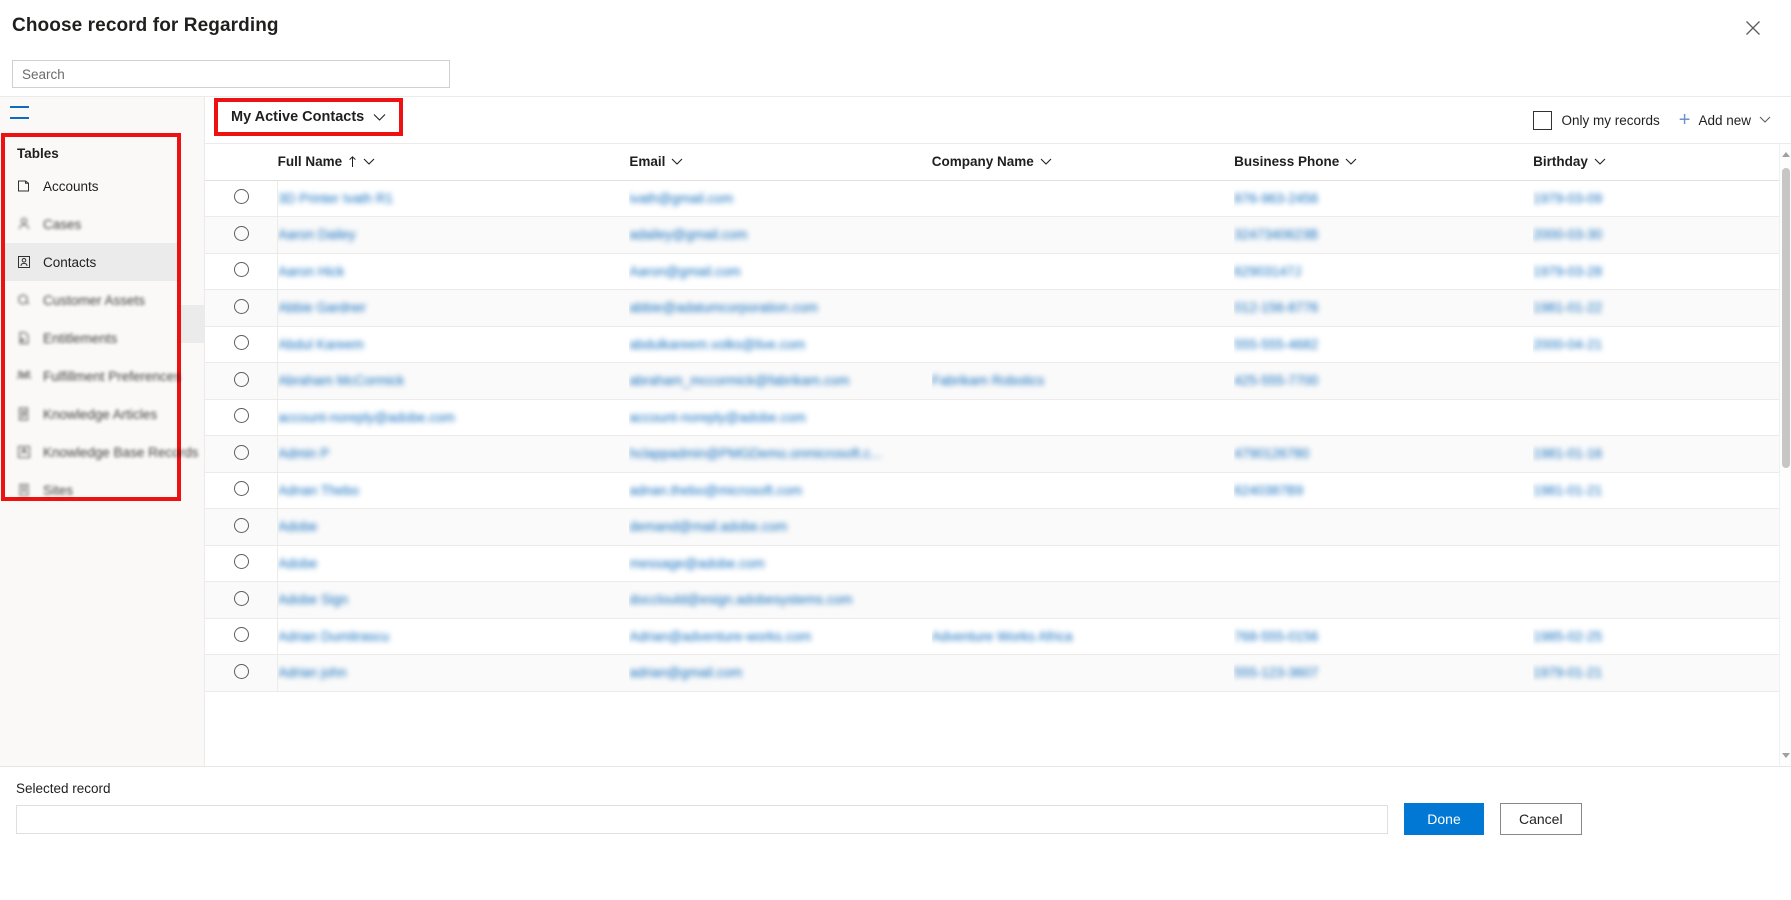  I want to click on sidebar-item-accounts: Accounts, so click(91, 186).